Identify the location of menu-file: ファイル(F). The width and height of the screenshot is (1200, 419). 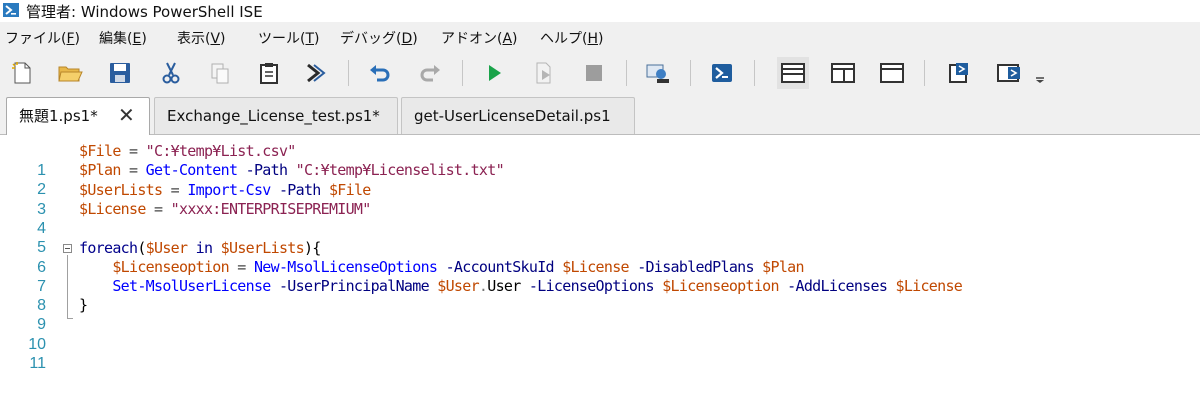
(42, 38).